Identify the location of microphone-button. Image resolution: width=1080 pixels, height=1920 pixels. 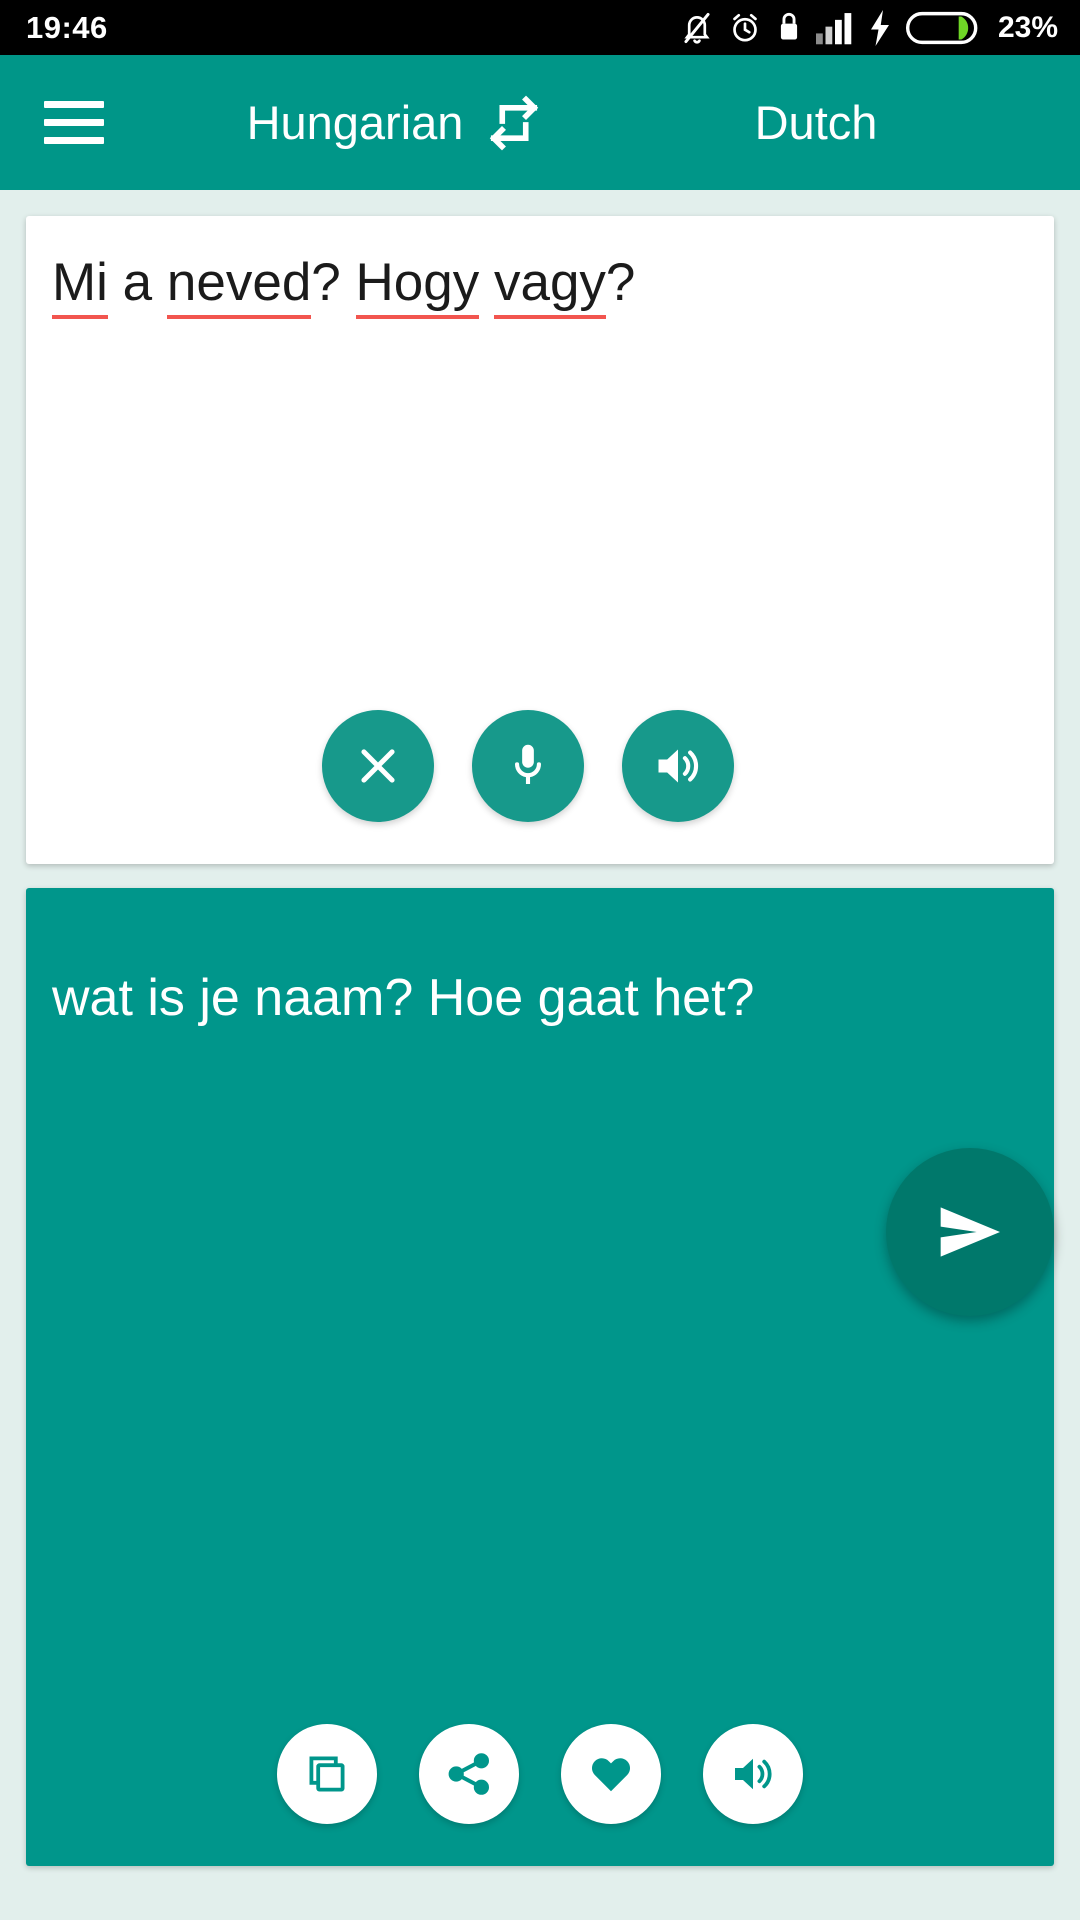
(528, 766).